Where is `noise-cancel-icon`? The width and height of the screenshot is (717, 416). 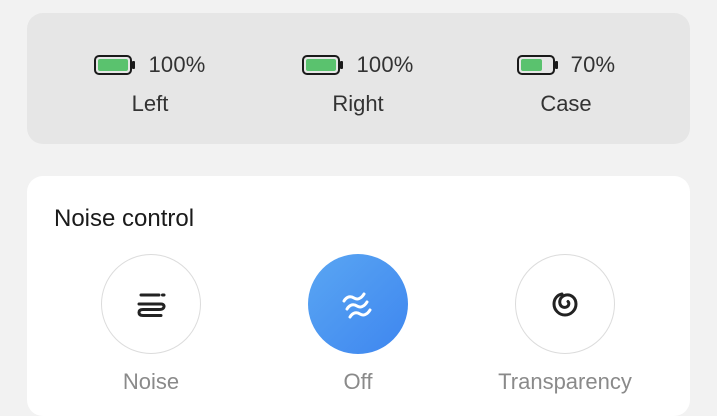
noise-cancel-icon is located at coordinates (151, 304).